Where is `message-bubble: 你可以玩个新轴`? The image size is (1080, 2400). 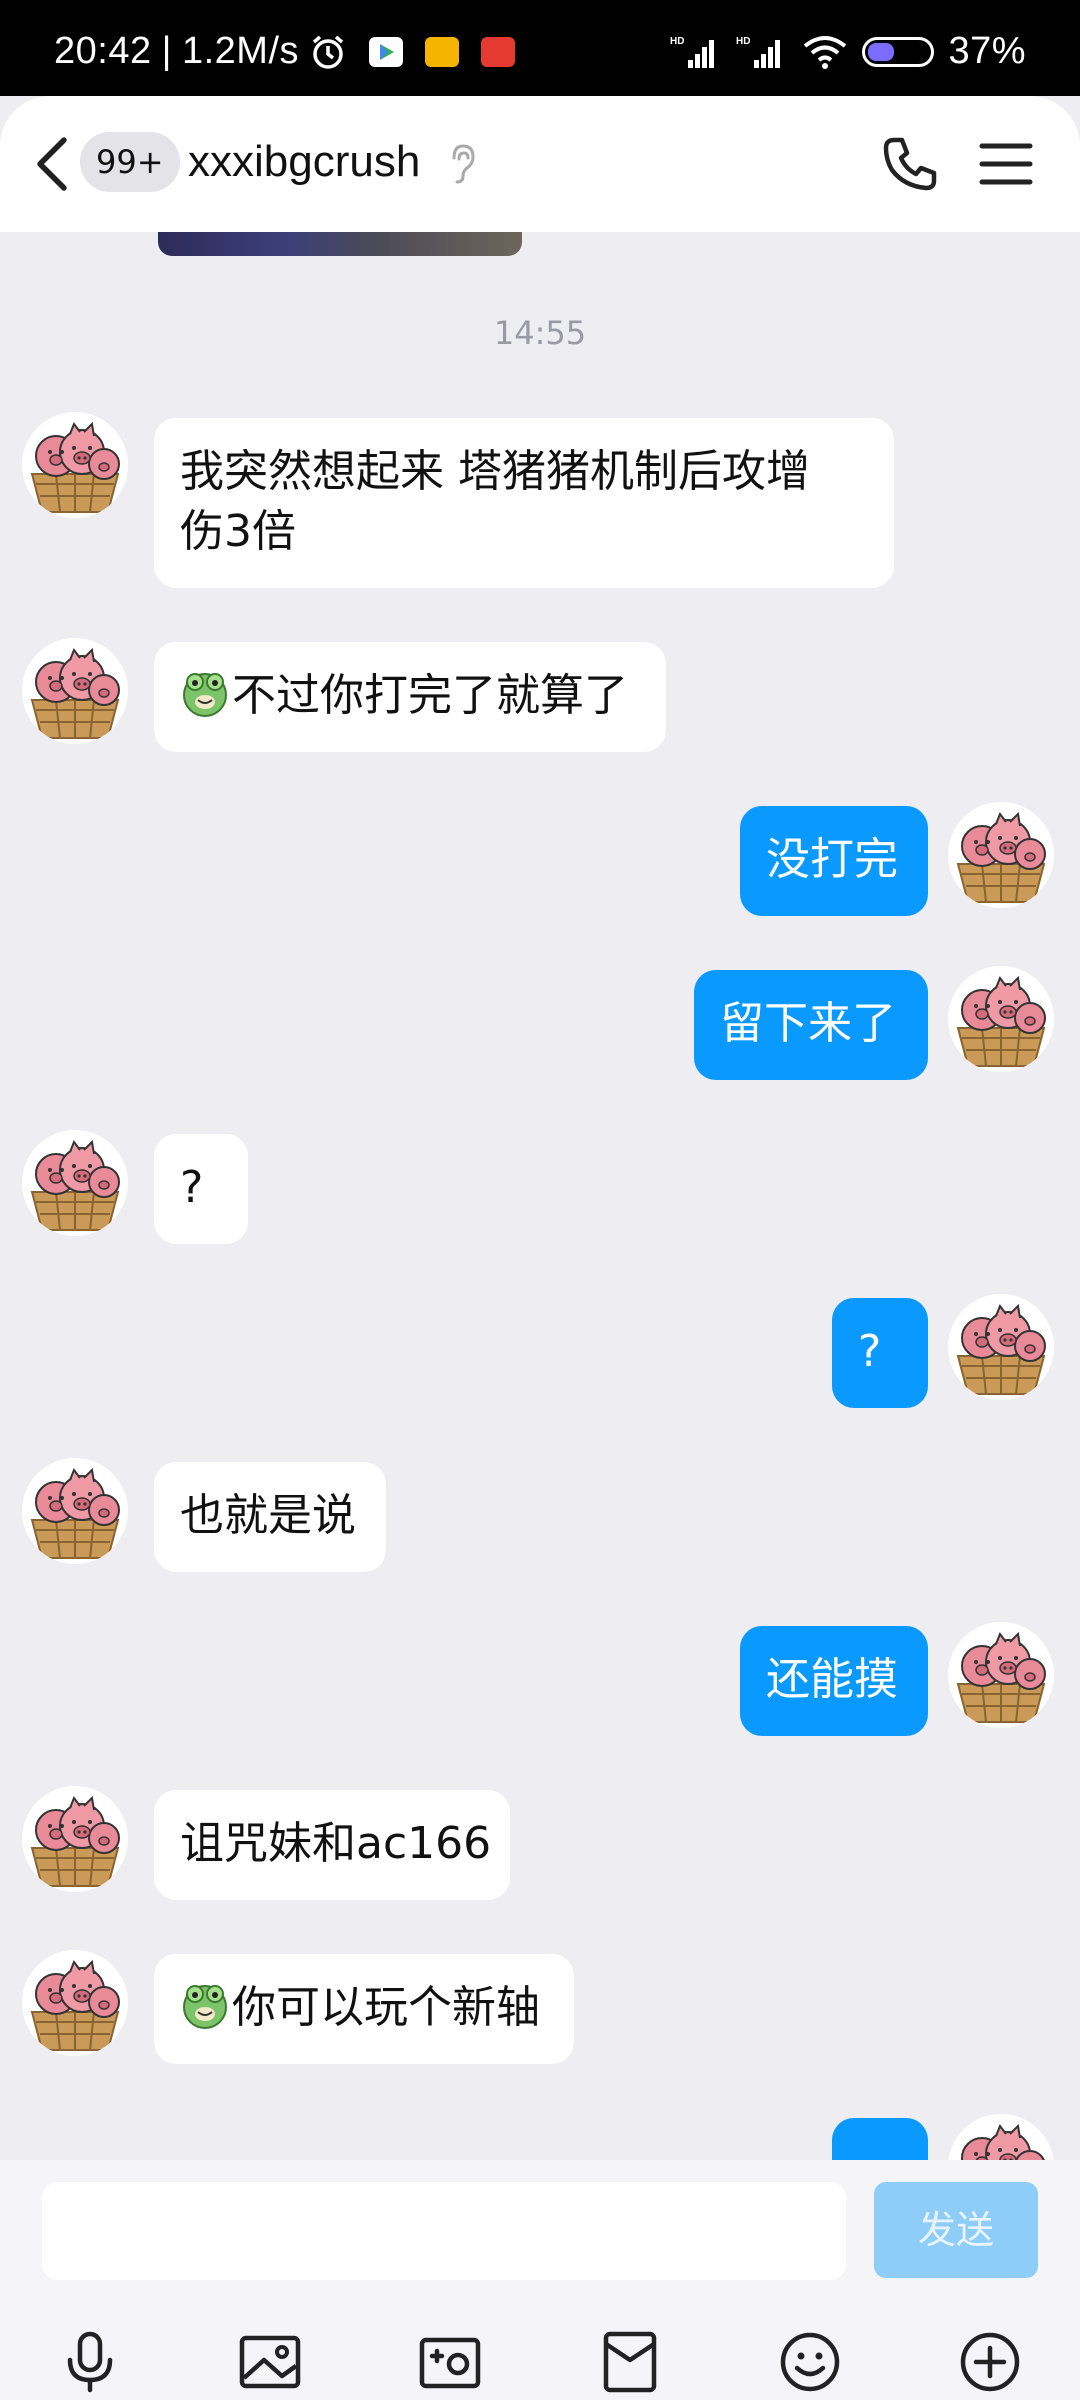
message-bubble: 你可以玩个新轴 is located at coordinates (364, 2009).